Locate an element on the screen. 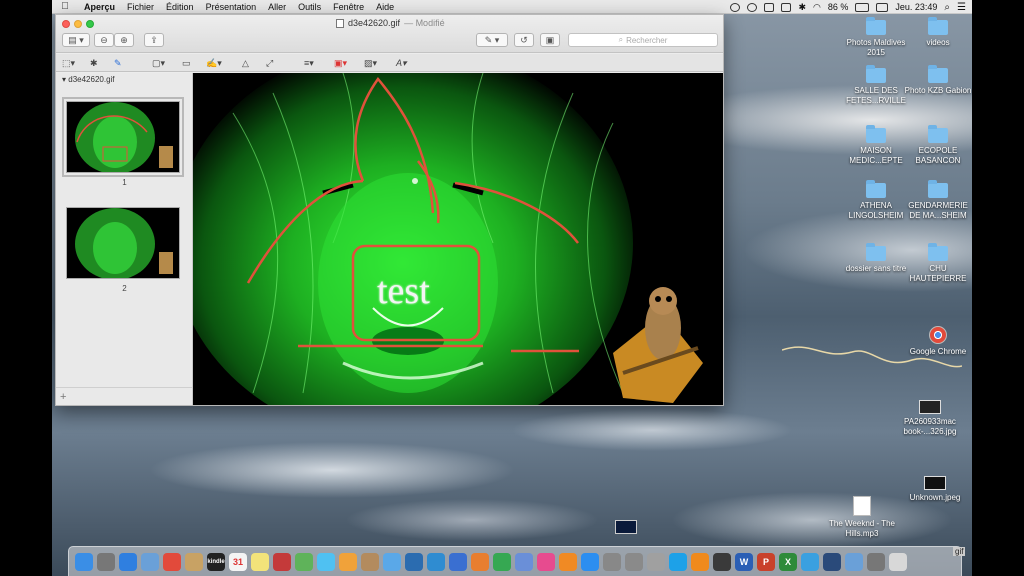 This screenshot has width=1024, height=576. notes-icon is located at coordinates (260, 561).